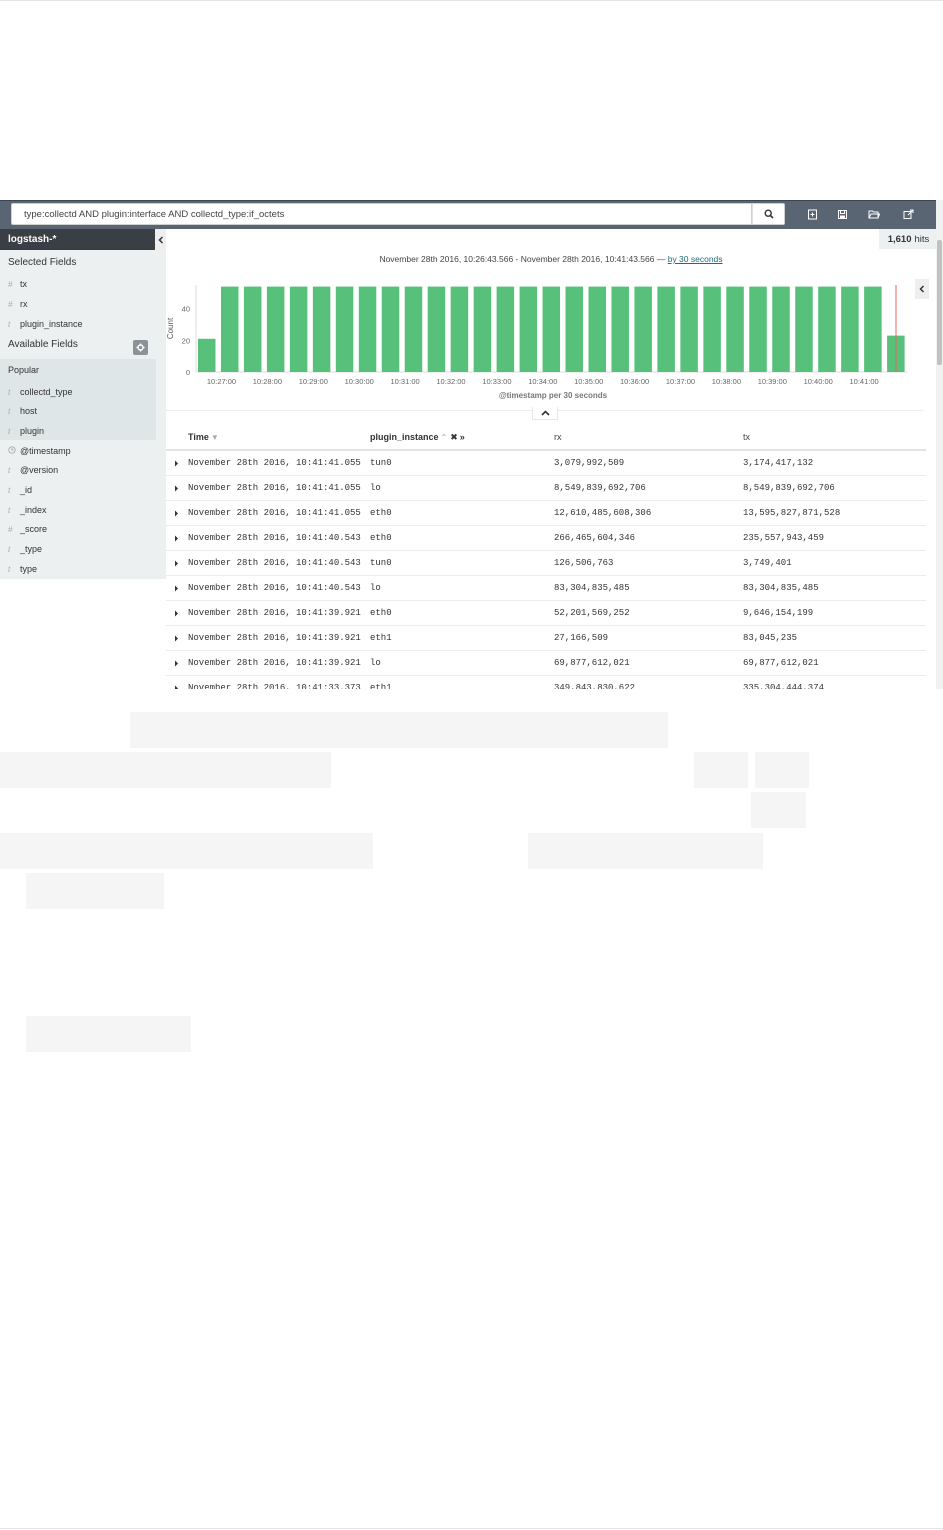 Image resolution: width=943 pixels, height=1530 pixels. Describe the element at coordinates (215, 437) in the screenshot. I see `sort-desc-icon: ▼` at that location.